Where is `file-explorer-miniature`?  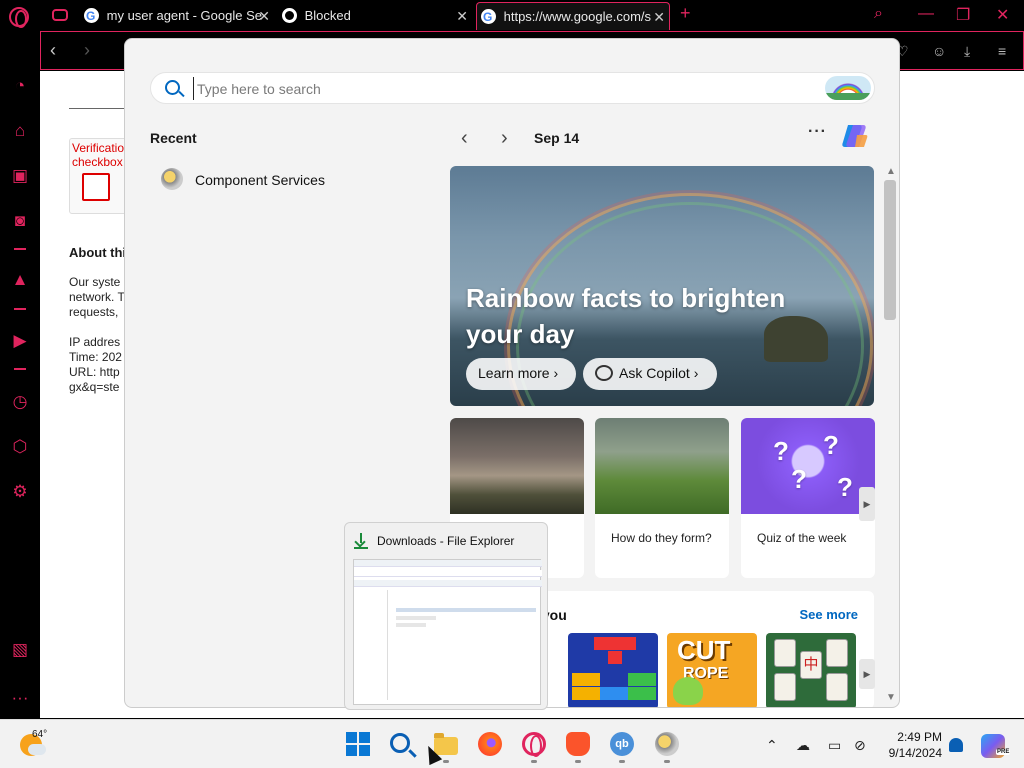
file-explorer-miniature is located at coordinates (447, 632).